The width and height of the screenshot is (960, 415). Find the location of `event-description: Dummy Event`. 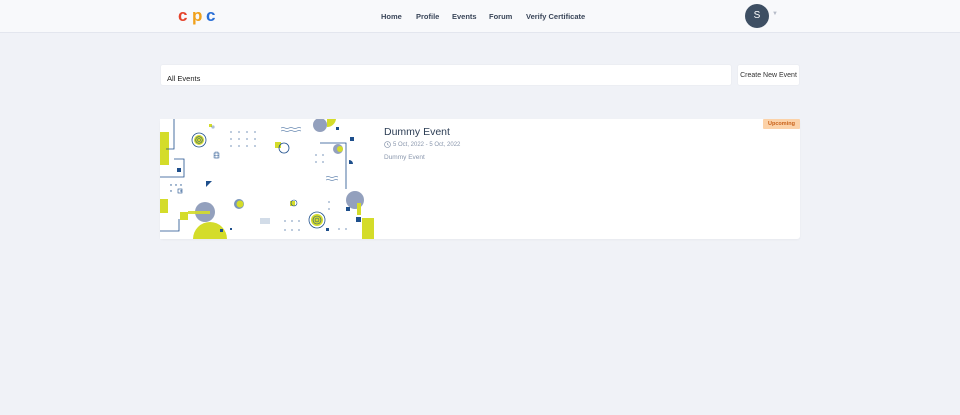

event-description: Dummy Event is located at coordinates (404, 157).